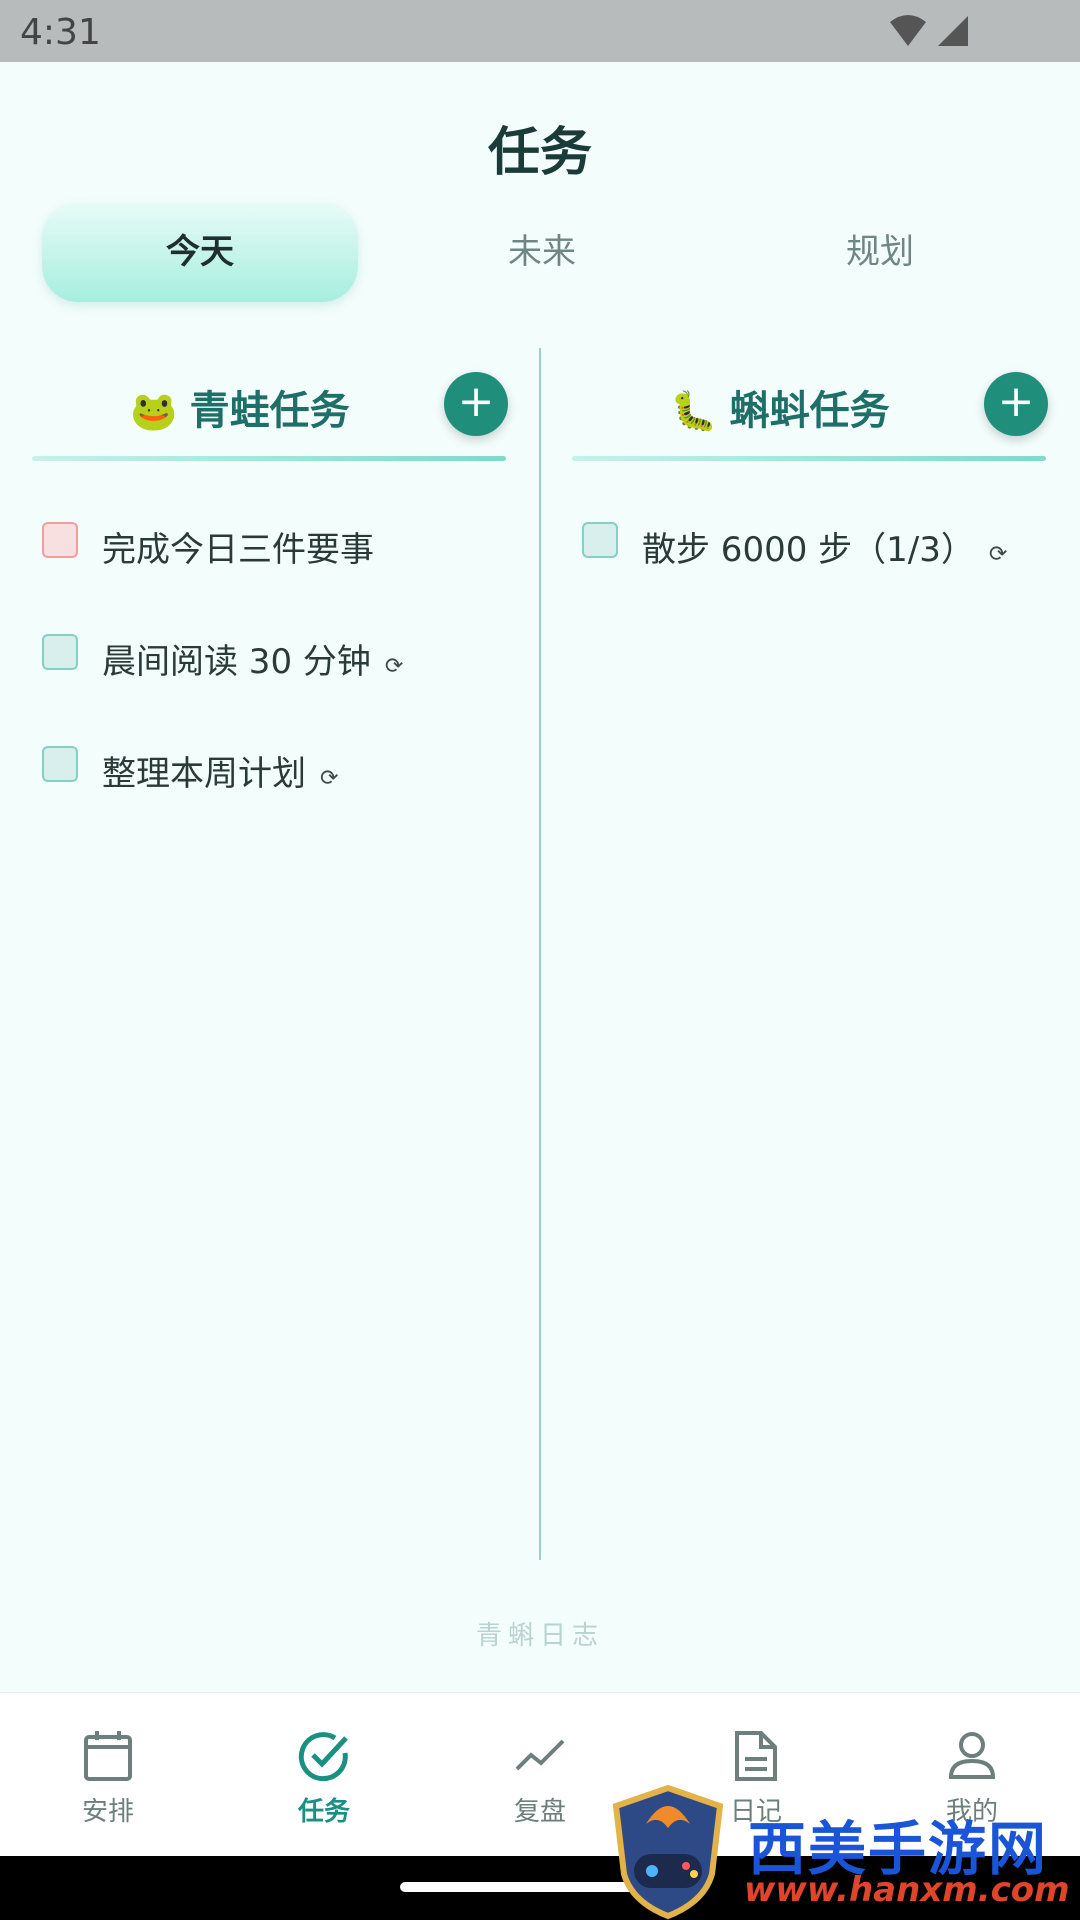  Describe the element at coordinates (60, 32) in the screenshot. I see `status-time: 4:31` at that location.